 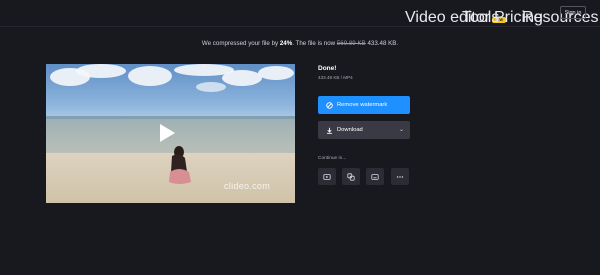 I want to click on chevron-down-icon: ⌄, so click(x=401, y=129).